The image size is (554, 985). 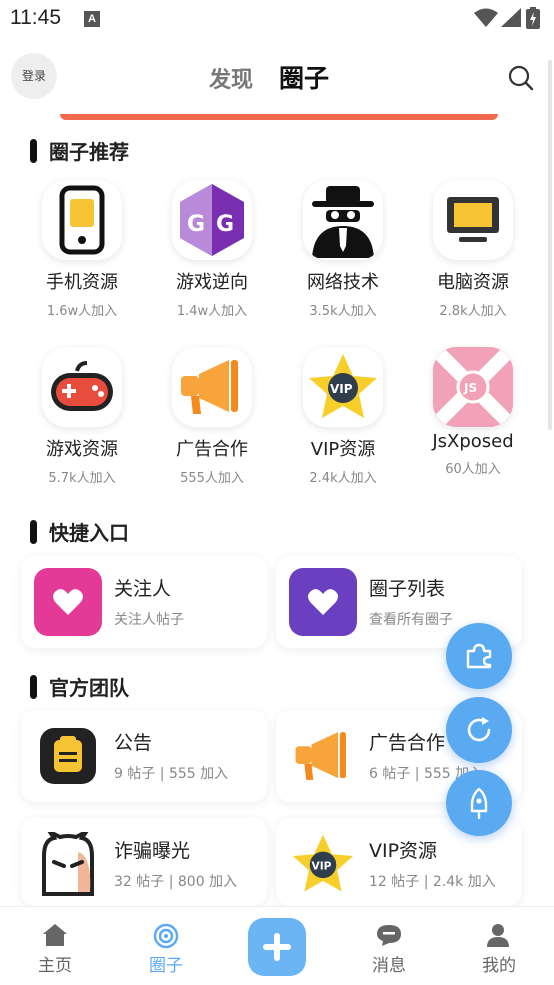 What do you see at coordinates (343, 311) in the screenshot?
I see `circle-count: 3.5k人加入` at bounding box center [343, 311].